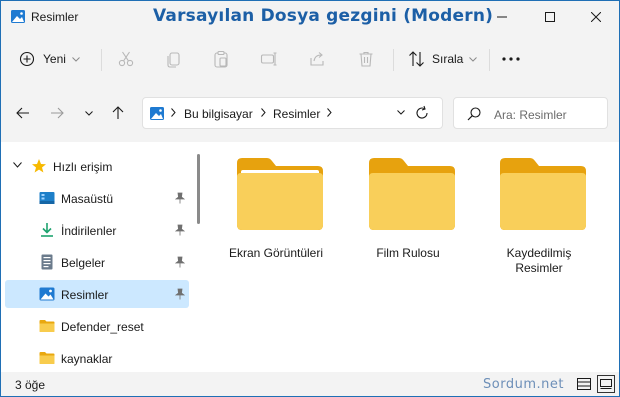 The height and width of the screenshot is (397, 620). I want to click on rename-icon, so click(268, 59).